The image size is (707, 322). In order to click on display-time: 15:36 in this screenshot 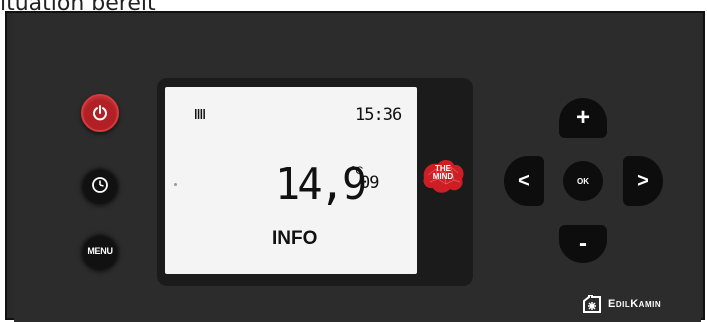, I will do `click(378, 115)`.